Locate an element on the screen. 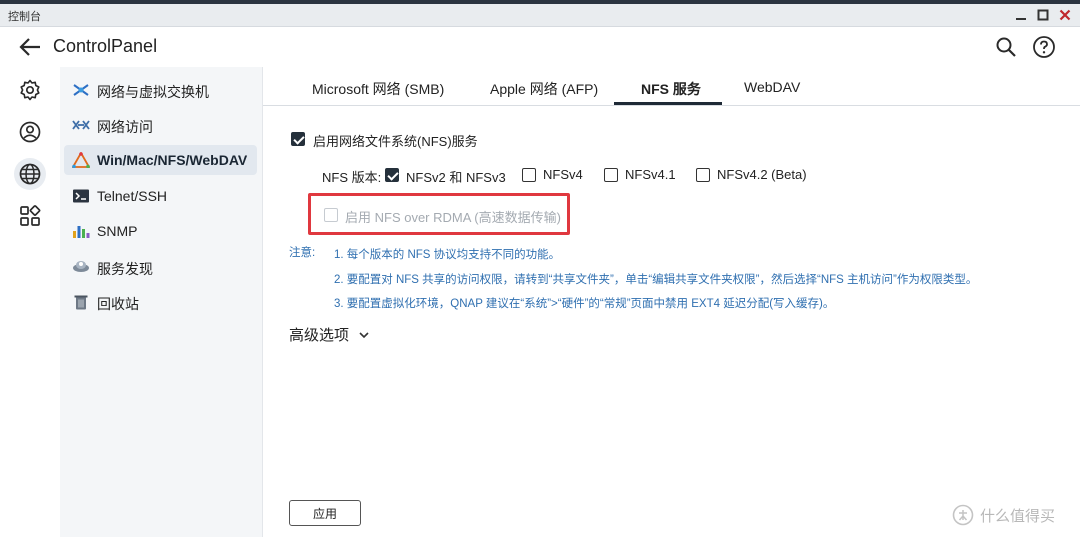 The width and height of the screenshot is (1080, 537). sidebar-item-label: 回收站 is located at coordinates (118, 304).